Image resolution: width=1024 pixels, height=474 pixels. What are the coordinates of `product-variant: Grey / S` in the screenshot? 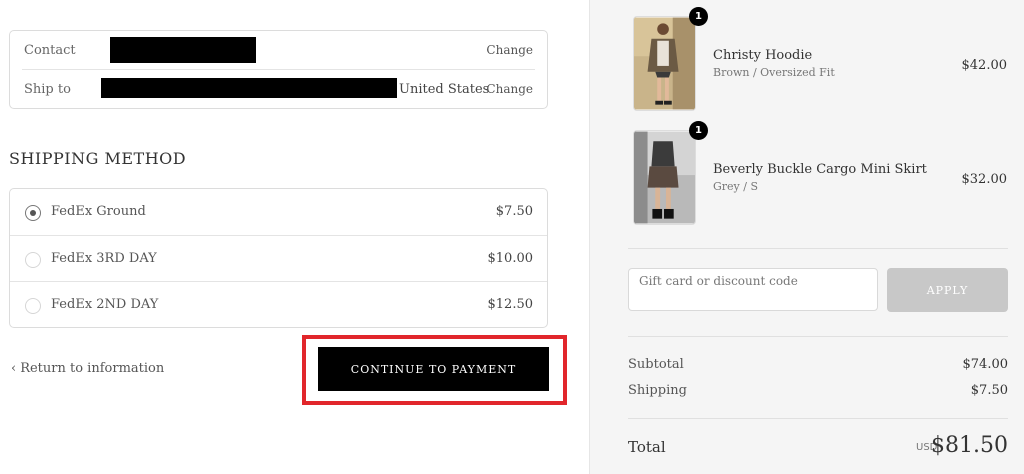 It's located at (736, 186).